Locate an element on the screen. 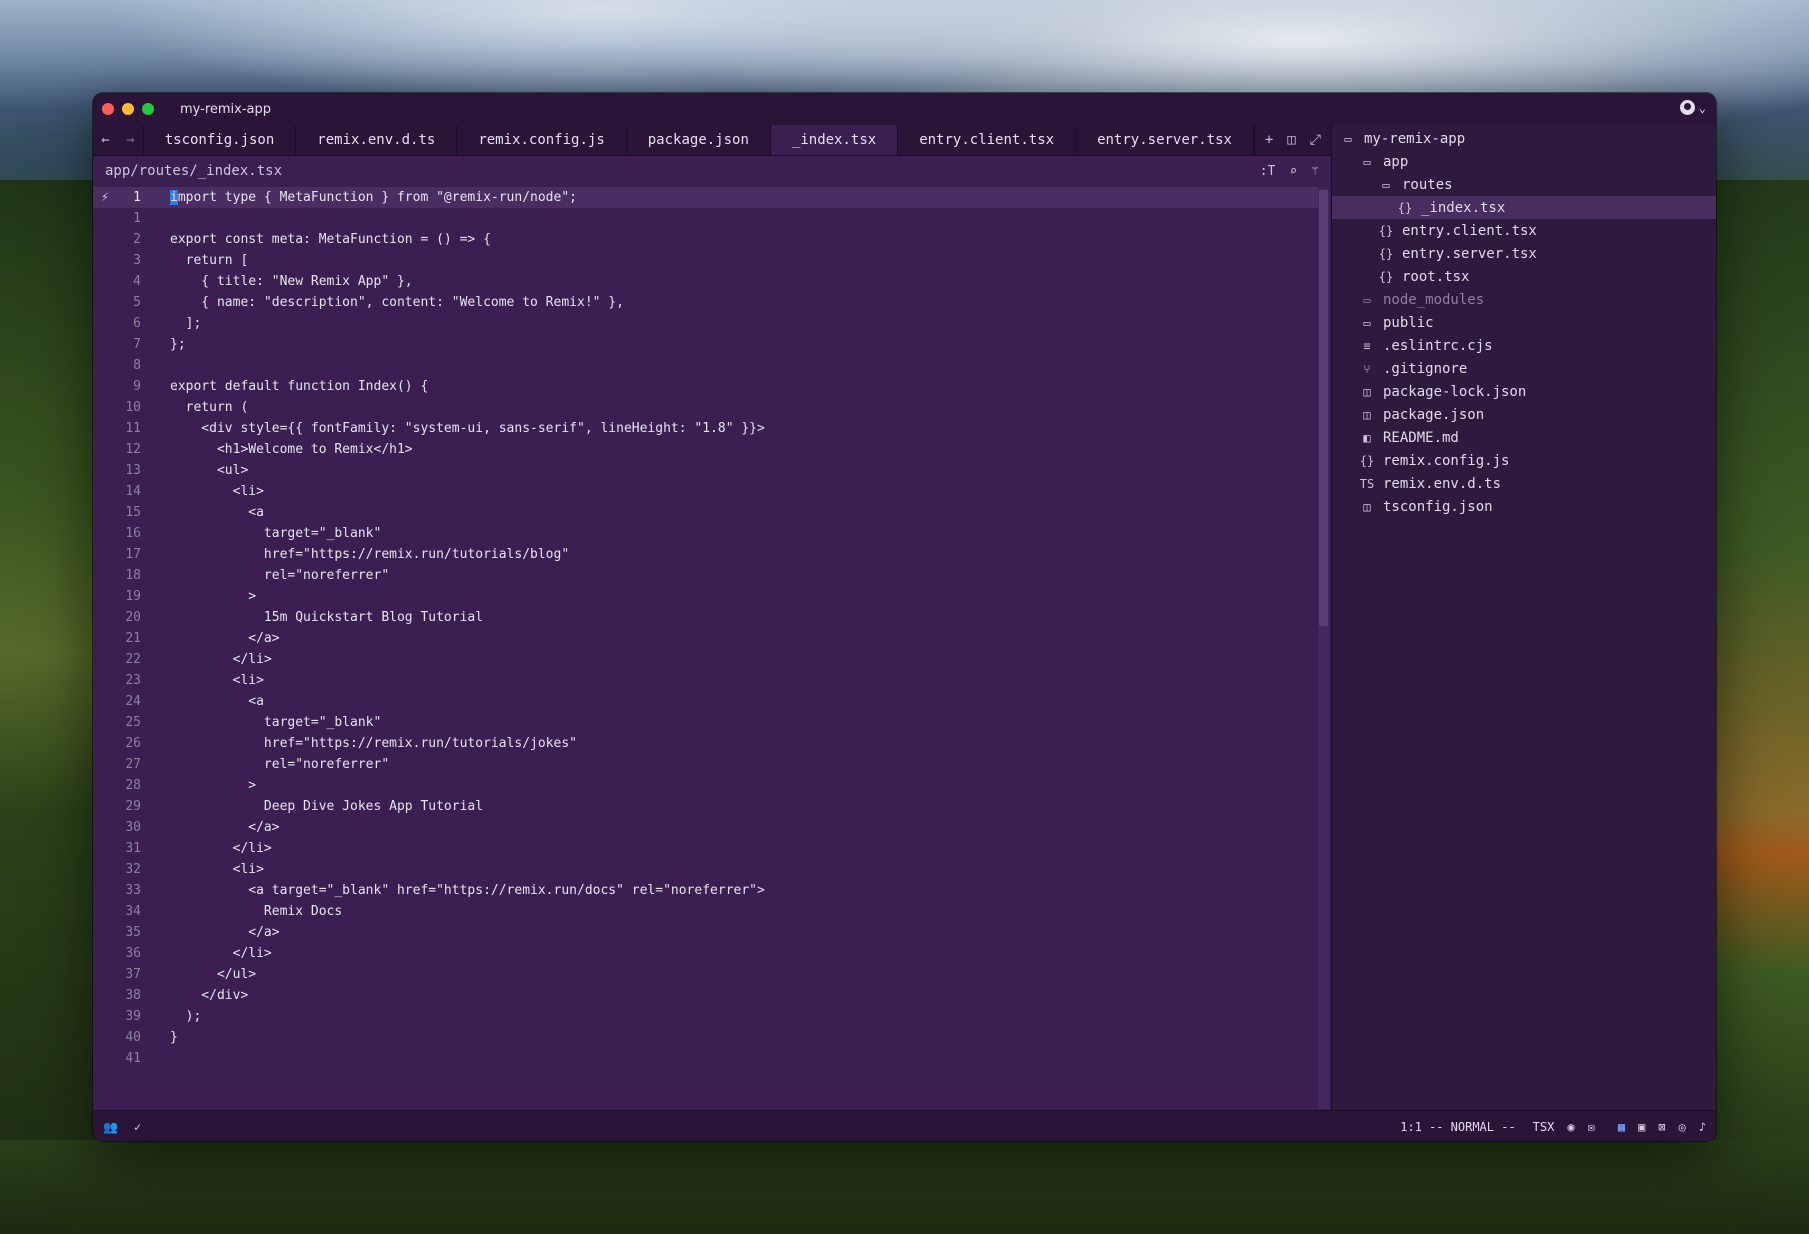  chat-icon: ◎ is located at coordinates (1682, 1127).